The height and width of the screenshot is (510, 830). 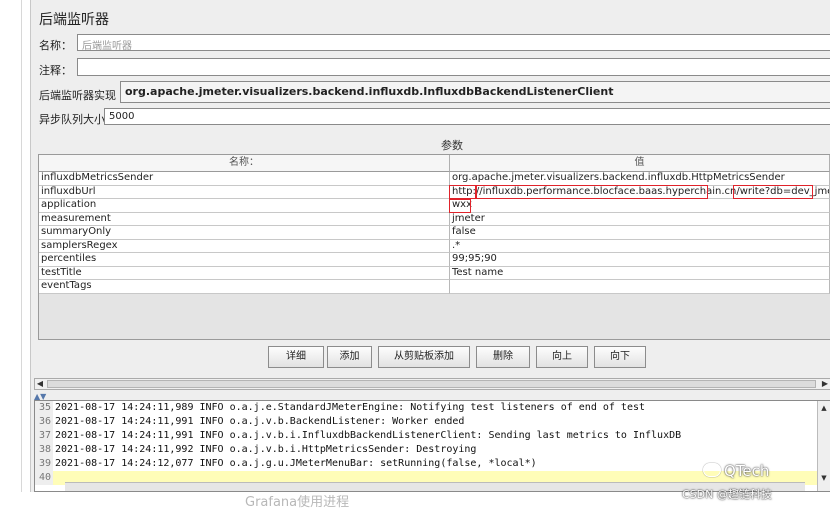 I want to click on param-value: Test name, so click(x=640, y=273).